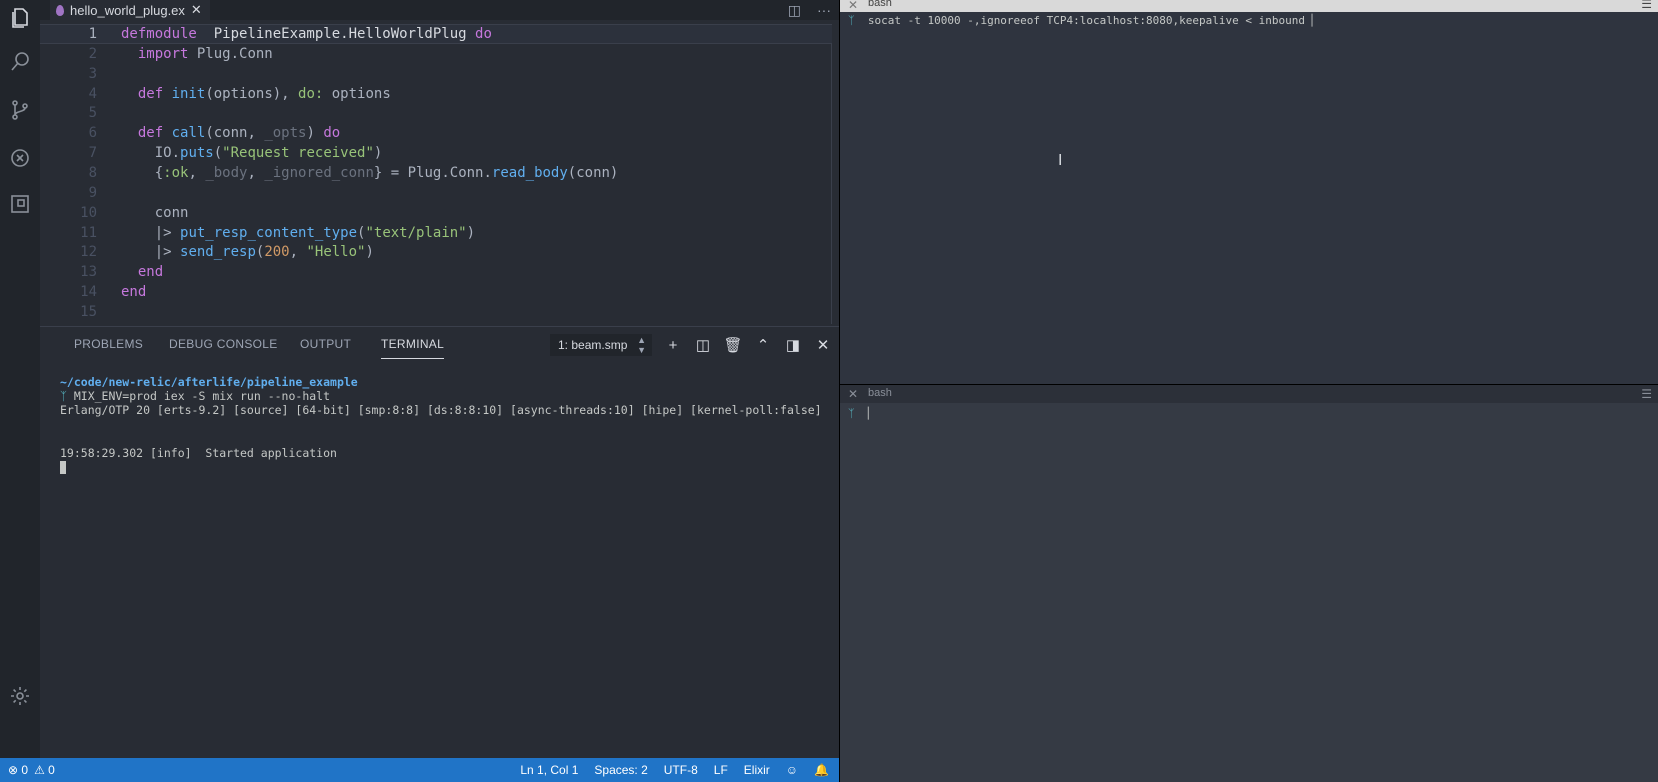  Describe the element at coordinates (439, 10) in the screenshot. I see `editor-tabbar: hello_world_plug.ex ✕ ◫ ···` at that location.